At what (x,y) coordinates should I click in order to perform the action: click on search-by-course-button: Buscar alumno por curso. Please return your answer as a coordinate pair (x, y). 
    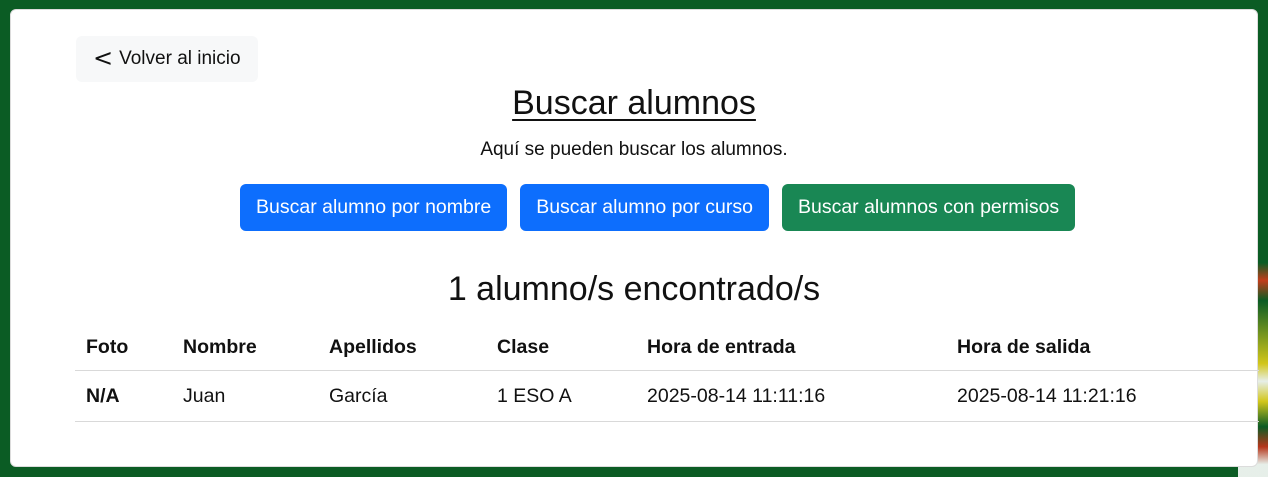
    Looking at the image, I should click on (644, 207).